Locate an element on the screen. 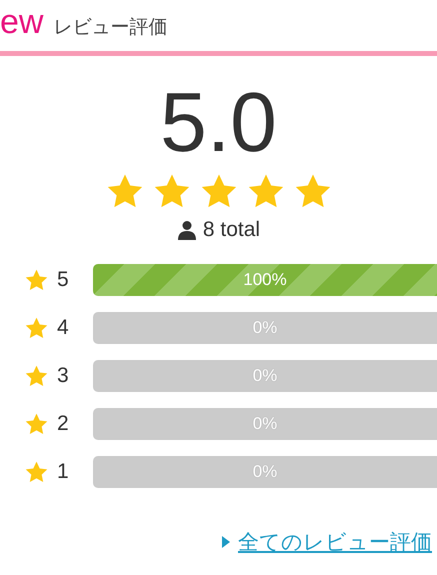 This screenshot has width=437, height=575. percent-label: 100% is located at coordinates (265, 280).